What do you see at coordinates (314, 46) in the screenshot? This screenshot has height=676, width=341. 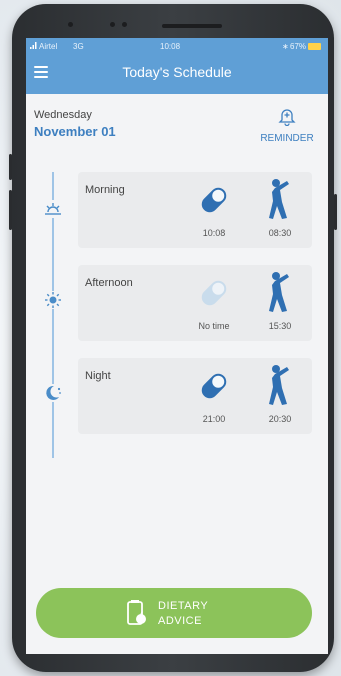 I see `battery-icon` at bounding box center [314, 46].